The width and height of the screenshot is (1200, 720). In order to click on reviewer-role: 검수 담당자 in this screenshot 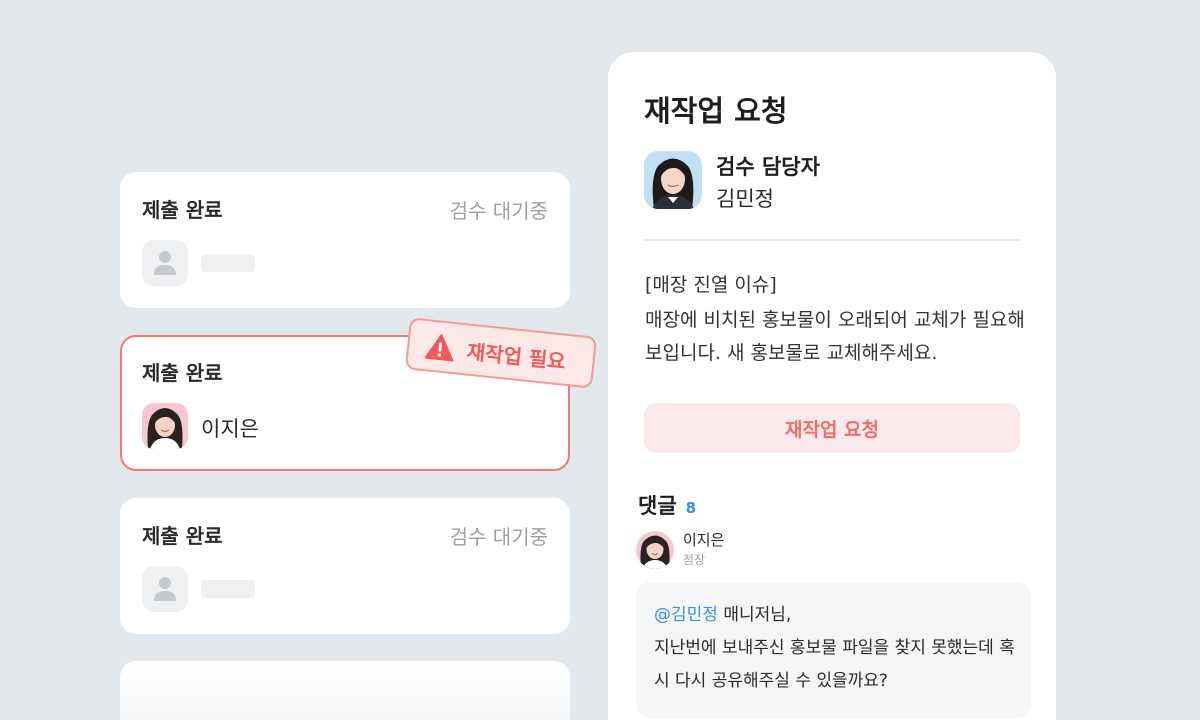, I will do `click(768, 167)`.